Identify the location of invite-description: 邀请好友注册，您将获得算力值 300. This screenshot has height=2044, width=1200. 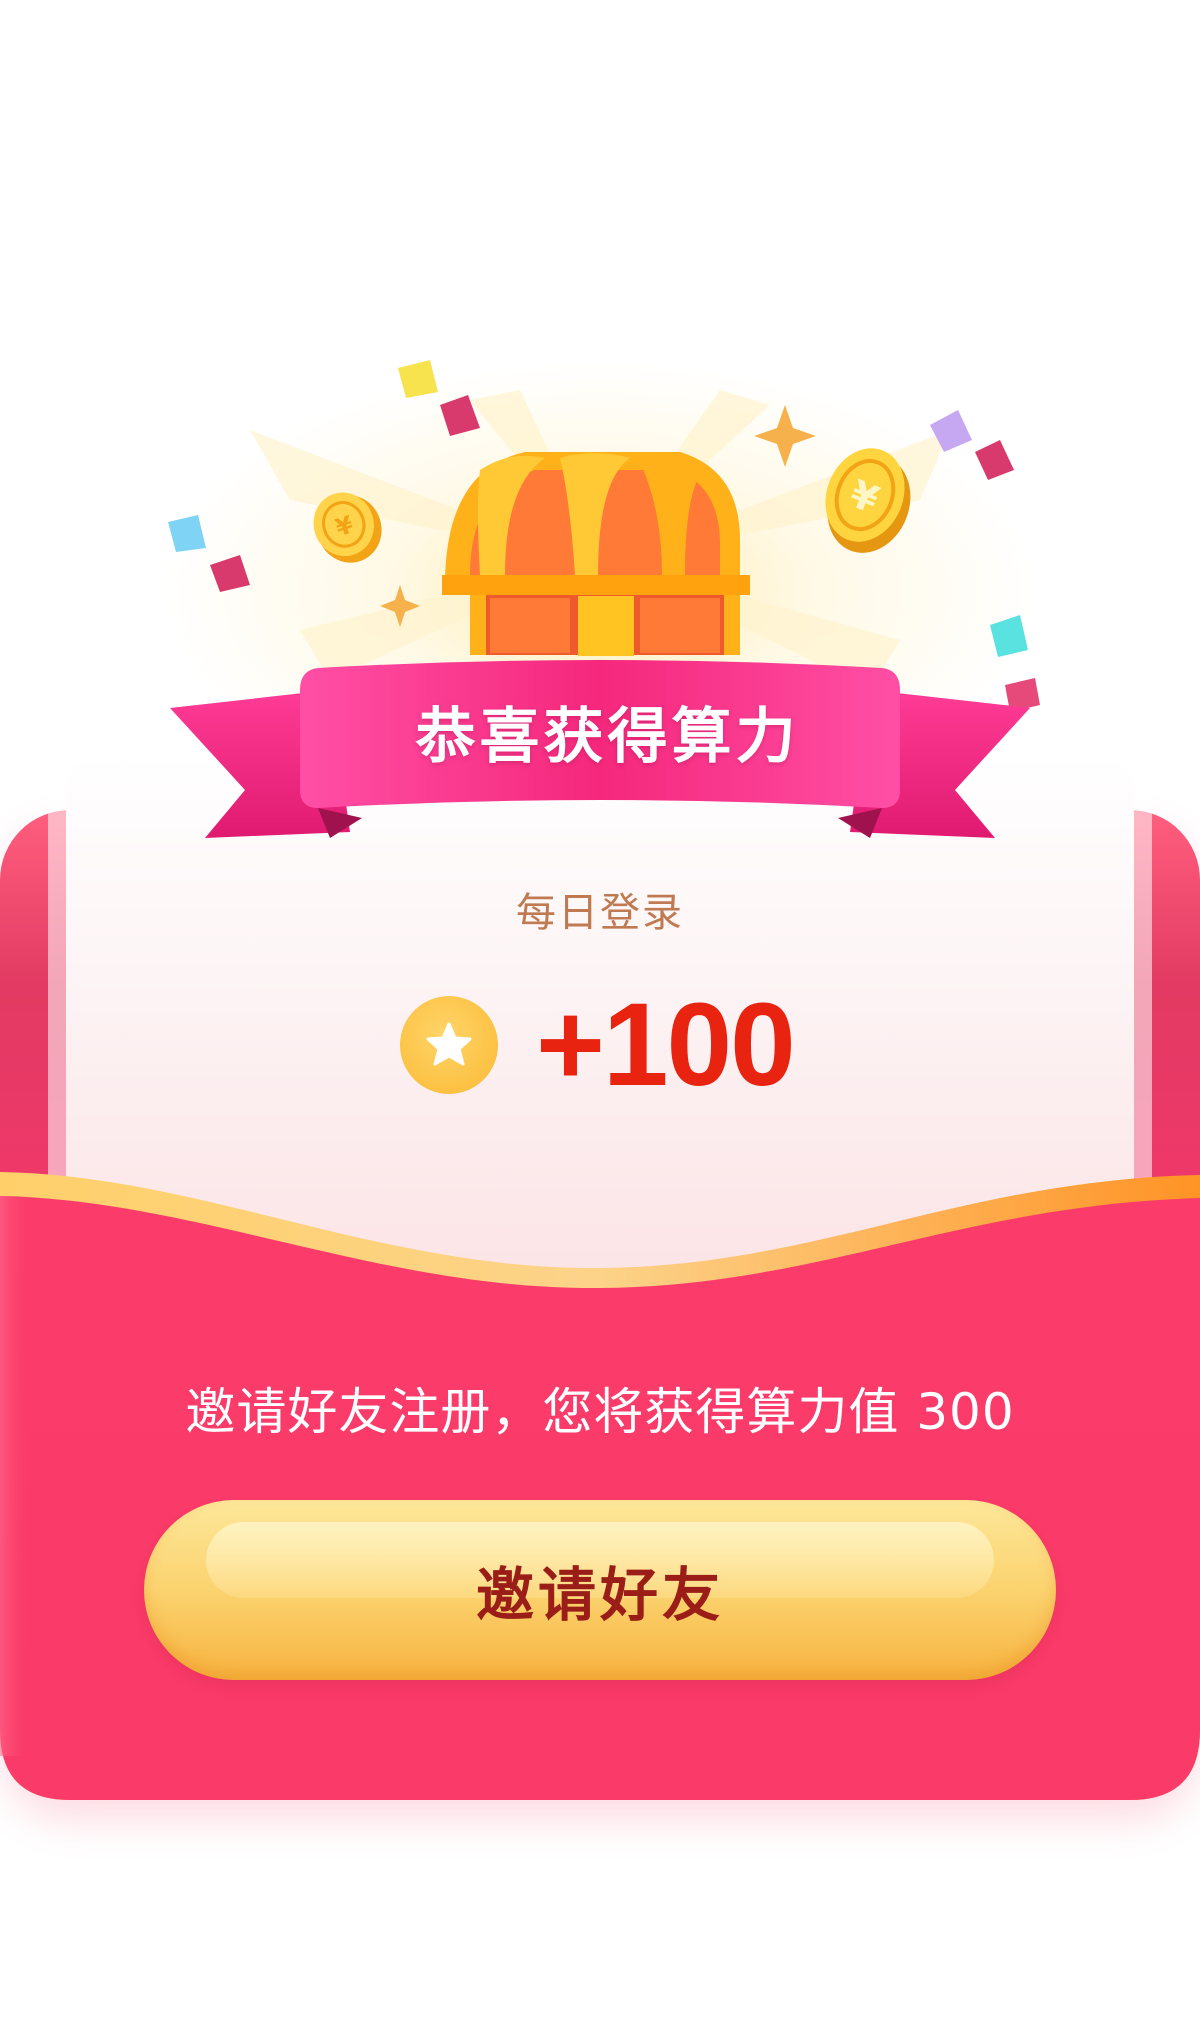
(600, 1412).